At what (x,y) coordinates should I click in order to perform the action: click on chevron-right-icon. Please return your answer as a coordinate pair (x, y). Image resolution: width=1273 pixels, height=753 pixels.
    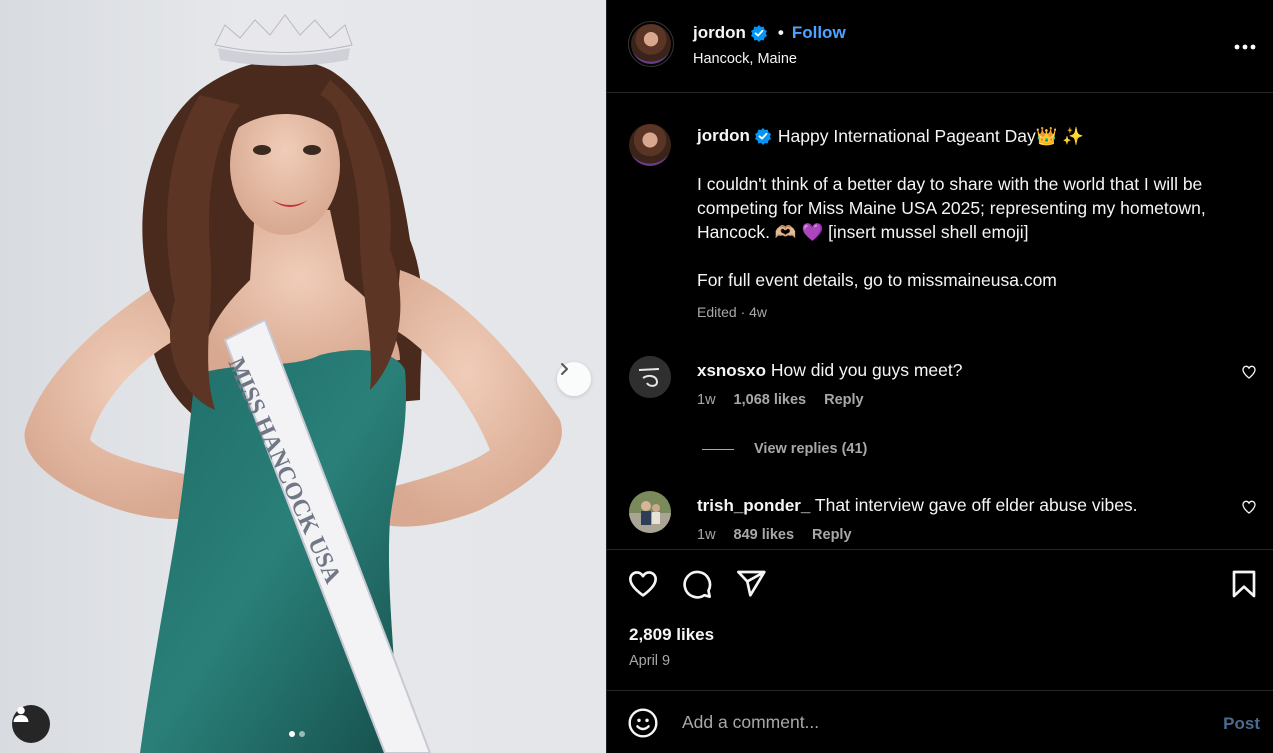
    Looking at the image, I should click on (564, 369).